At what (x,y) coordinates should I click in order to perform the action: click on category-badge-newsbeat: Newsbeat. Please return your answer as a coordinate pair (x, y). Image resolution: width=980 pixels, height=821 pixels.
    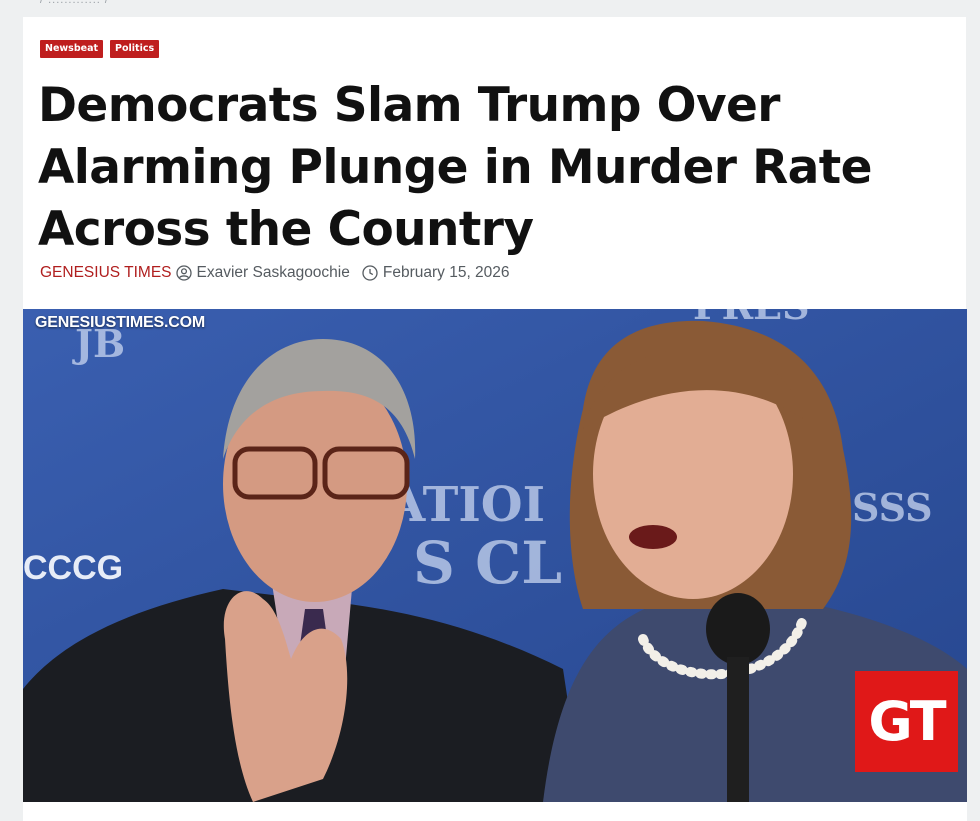
    Looking at the image, I should click on (72, 49).